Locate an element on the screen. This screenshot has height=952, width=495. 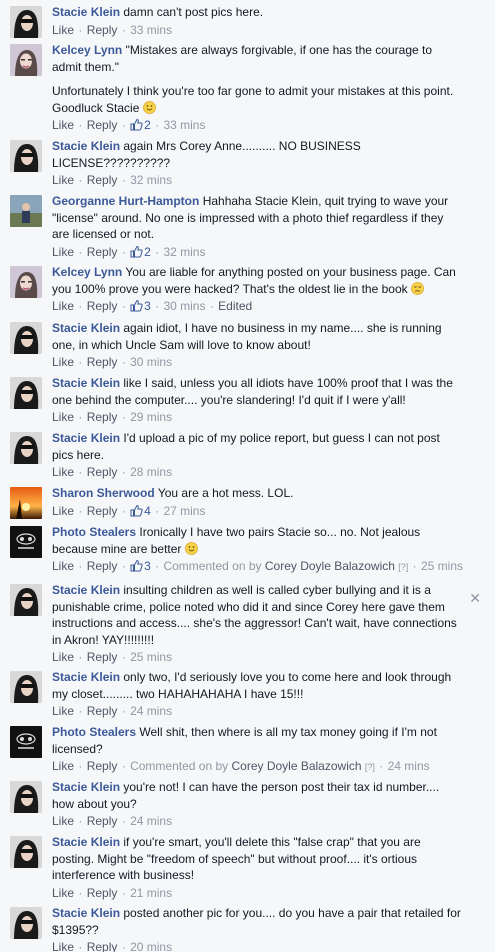
comment-text: damn can't post pics here. is located at coordinates (193, 12).